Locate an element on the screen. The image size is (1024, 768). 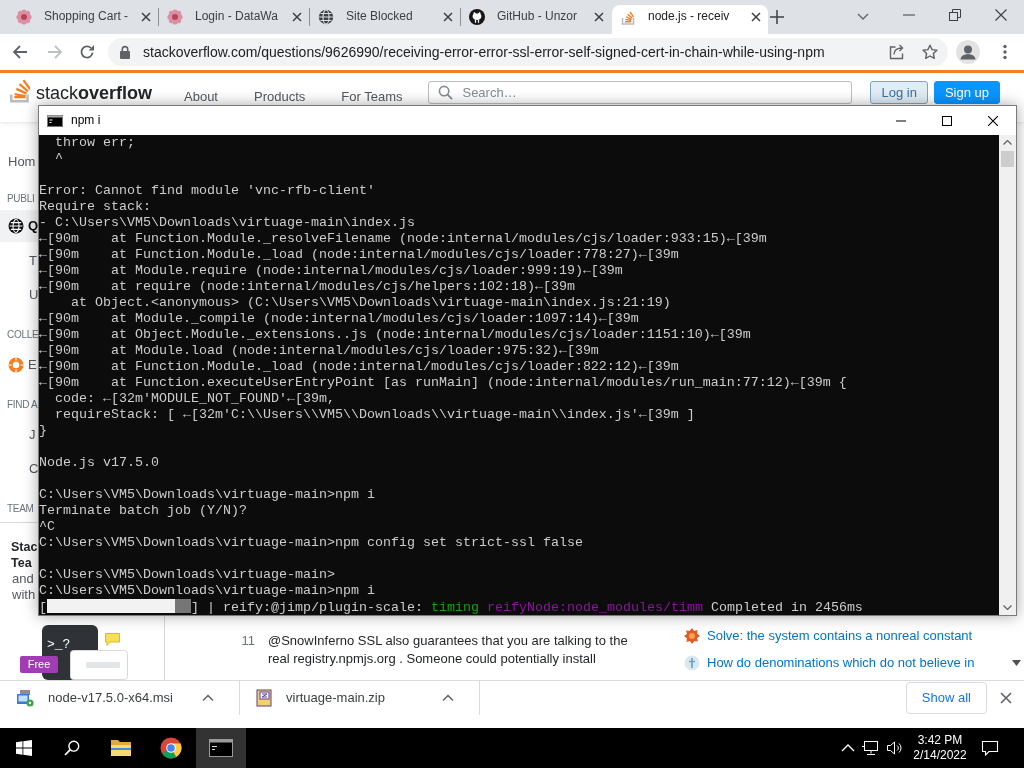
four-panes-icon is located at coordinates (24, 748).